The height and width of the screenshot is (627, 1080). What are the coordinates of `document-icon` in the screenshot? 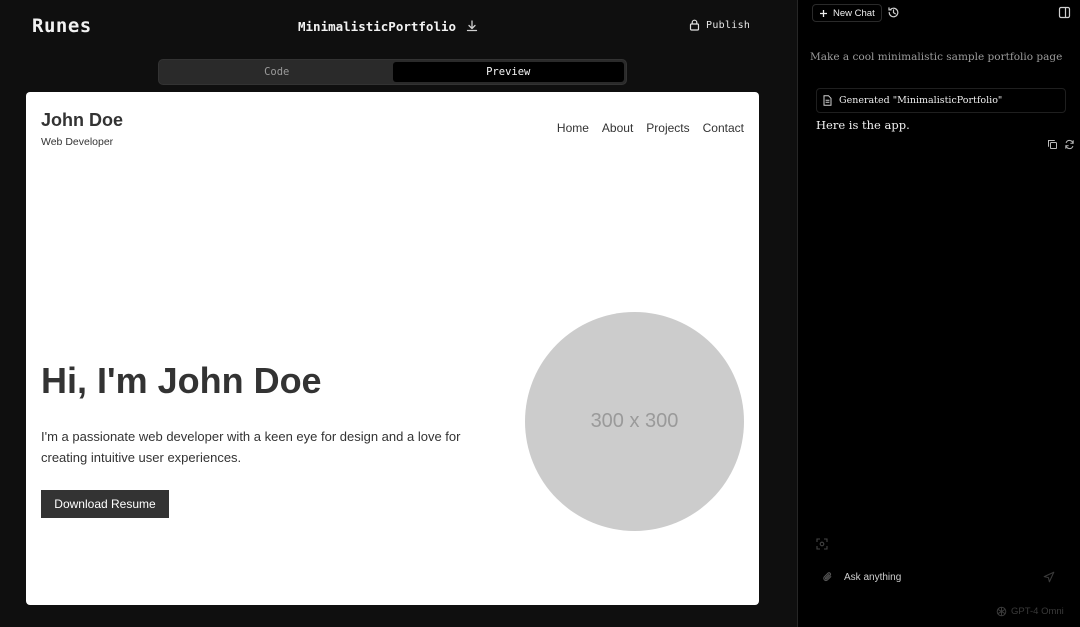 It's located at (827, 100).